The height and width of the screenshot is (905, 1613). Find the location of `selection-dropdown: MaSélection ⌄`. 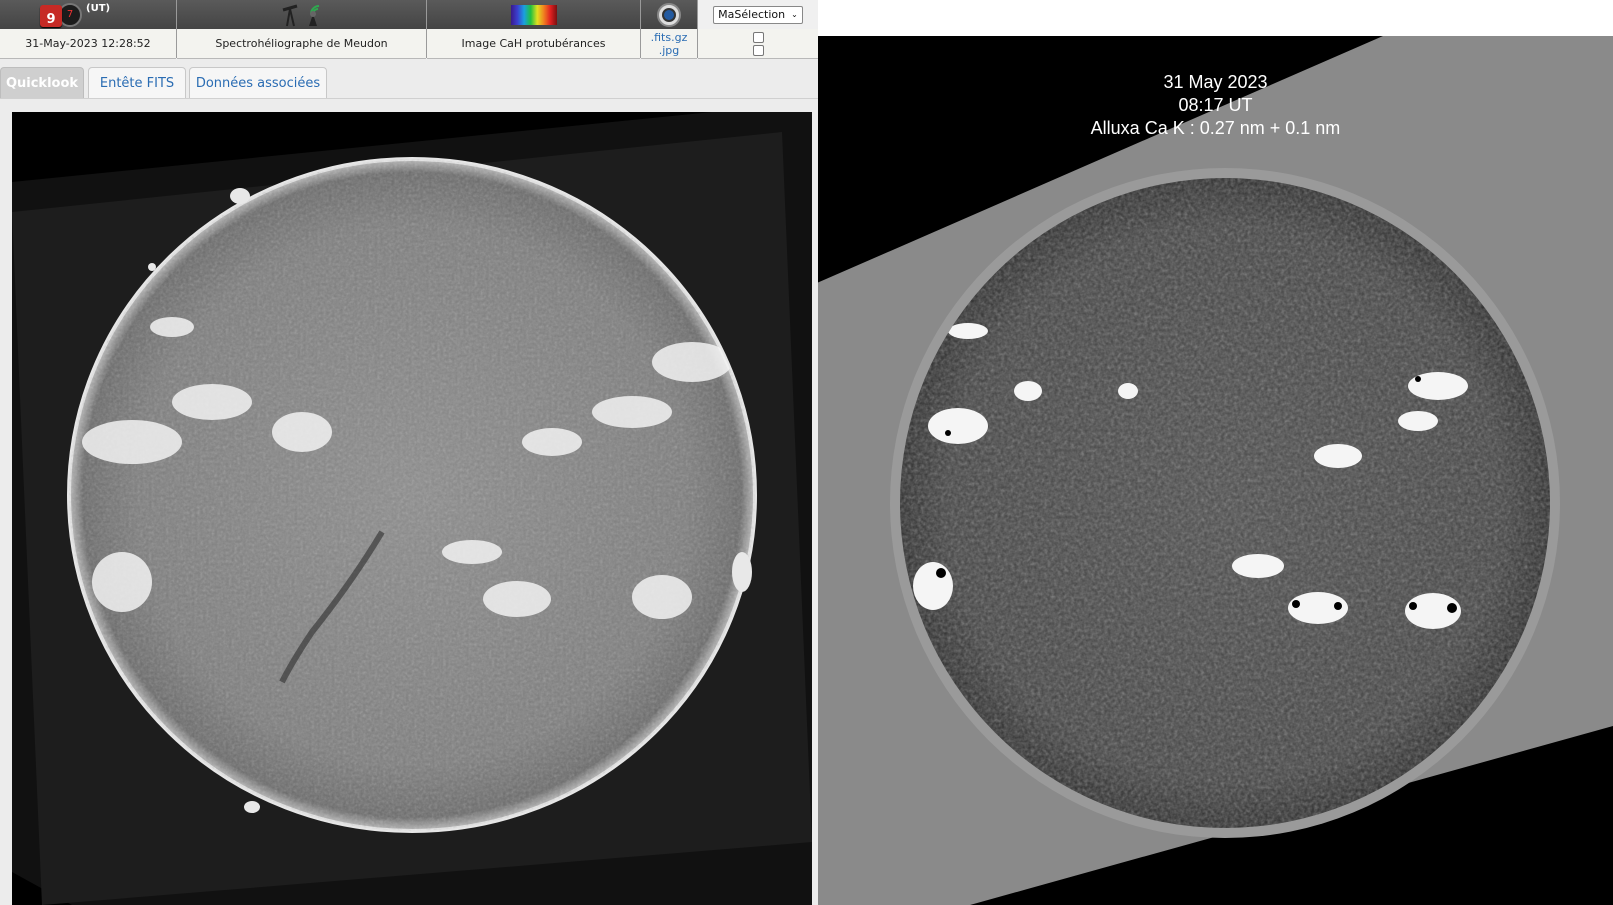

selection-dropdown: MaSélection ⌄ is located at coordinates (758, 14).